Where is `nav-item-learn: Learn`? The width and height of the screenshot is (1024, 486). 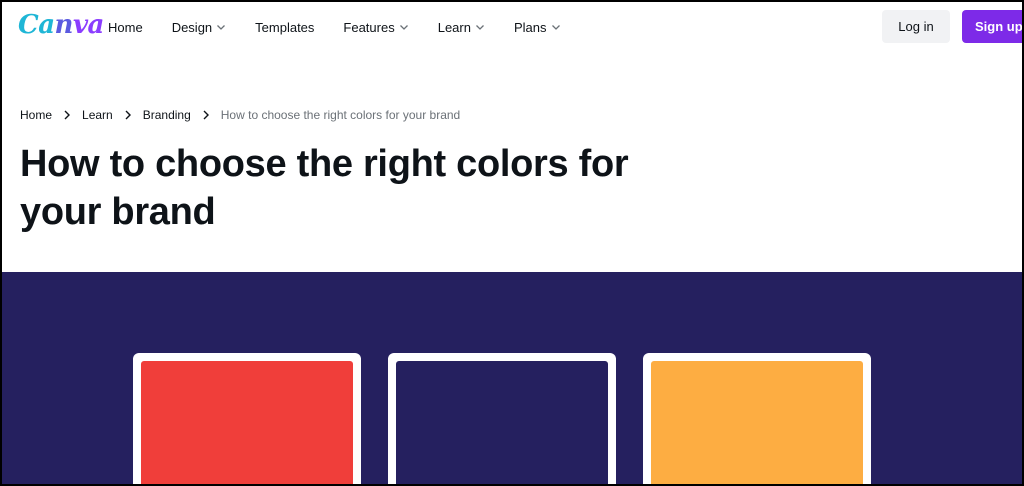
nav-item-learn: Learn is located at coordinates (461, 27).